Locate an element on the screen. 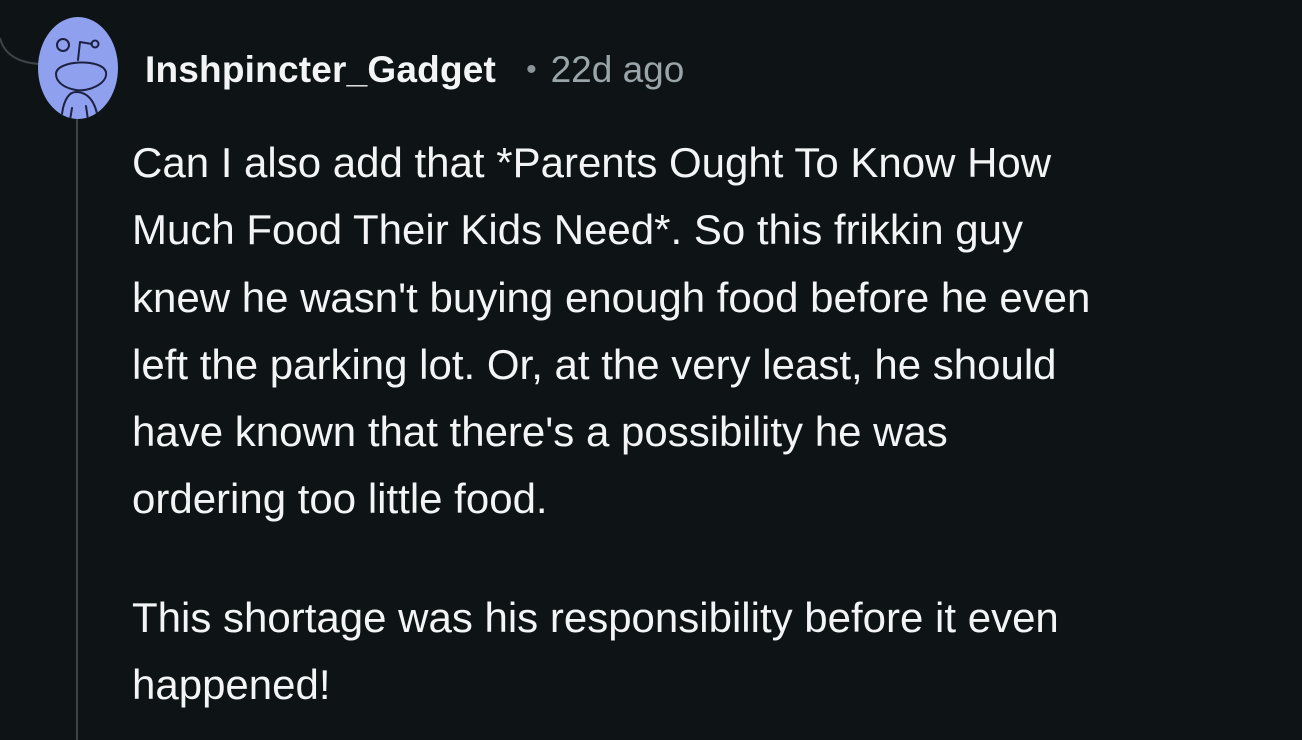 The width and height of the screenshot is (1302, 740). comment-line: happened! is located at coordinates (231, 685).